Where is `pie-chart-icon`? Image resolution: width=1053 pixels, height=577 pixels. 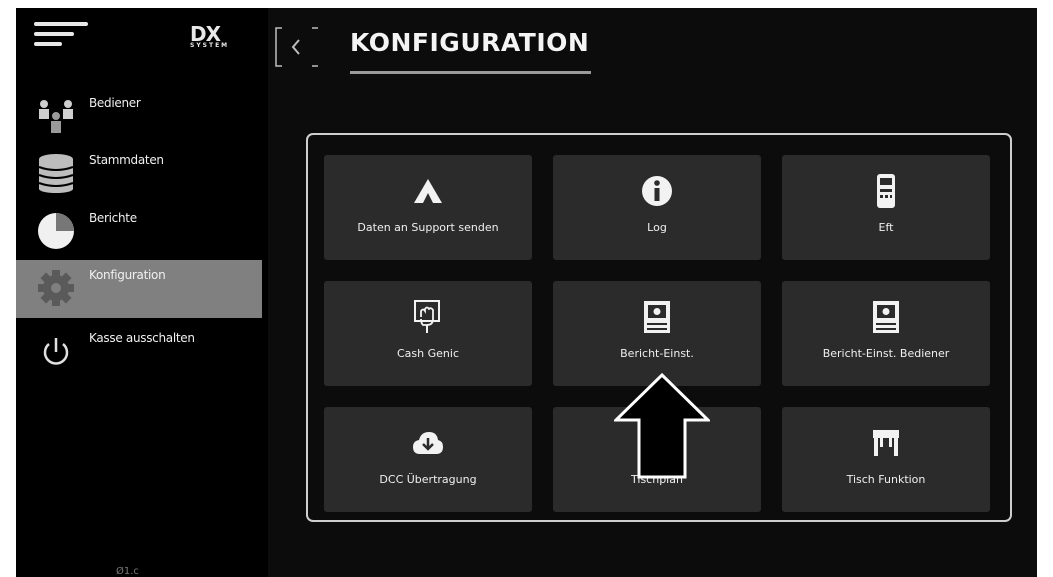
pie-chart-icon is located at coordinates (56, 231).